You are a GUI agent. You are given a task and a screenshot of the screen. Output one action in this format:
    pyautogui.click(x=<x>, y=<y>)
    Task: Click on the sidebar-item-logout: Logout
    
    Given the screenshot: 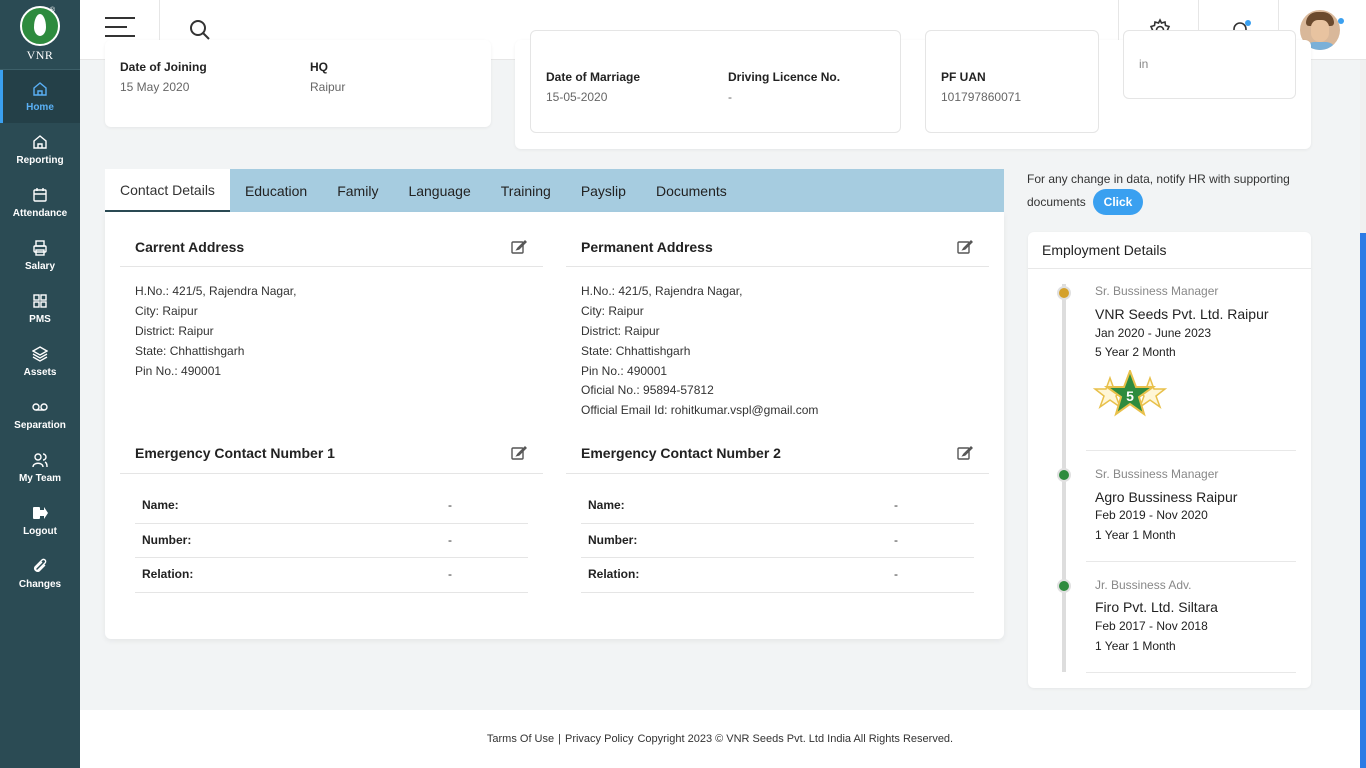 What is the action you would take?
    pyautogui.click(x=40, y=520)
    